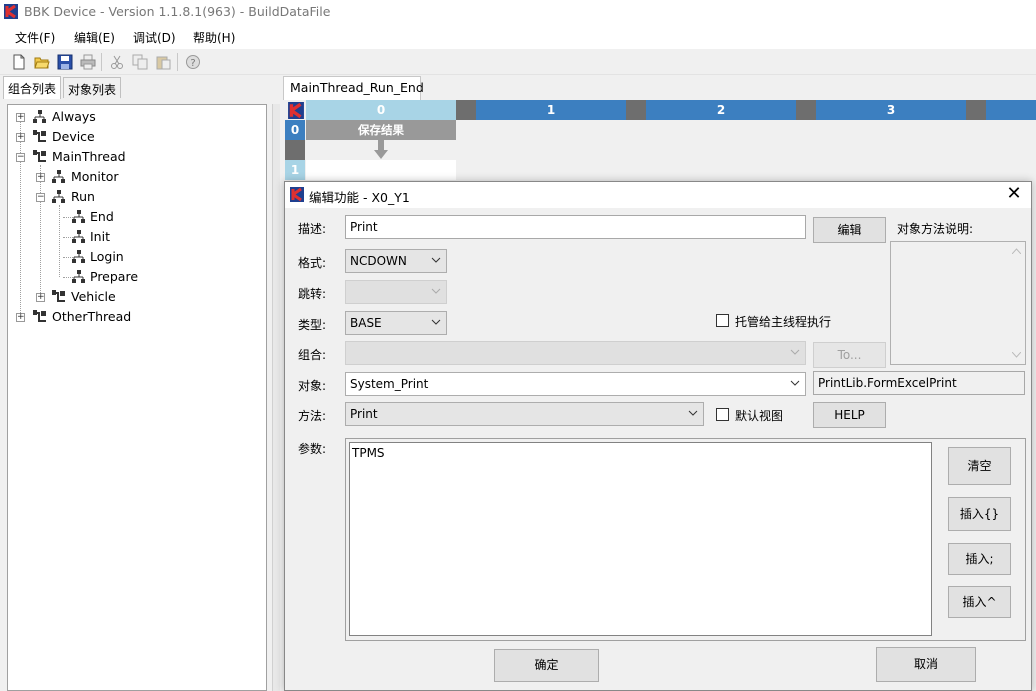 The width and height of the screenshot is (1036, 691). I want to click on help-icon: ?, so click(193, 62).